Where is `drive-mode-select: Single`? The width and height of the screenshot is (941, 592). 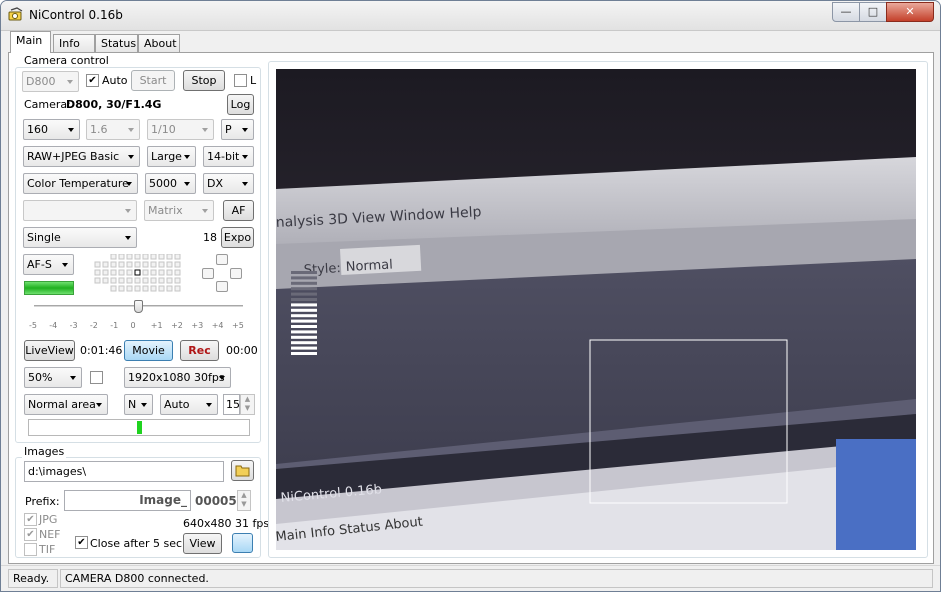 drive-mode-select: Single is located at coordinates (80, 237).